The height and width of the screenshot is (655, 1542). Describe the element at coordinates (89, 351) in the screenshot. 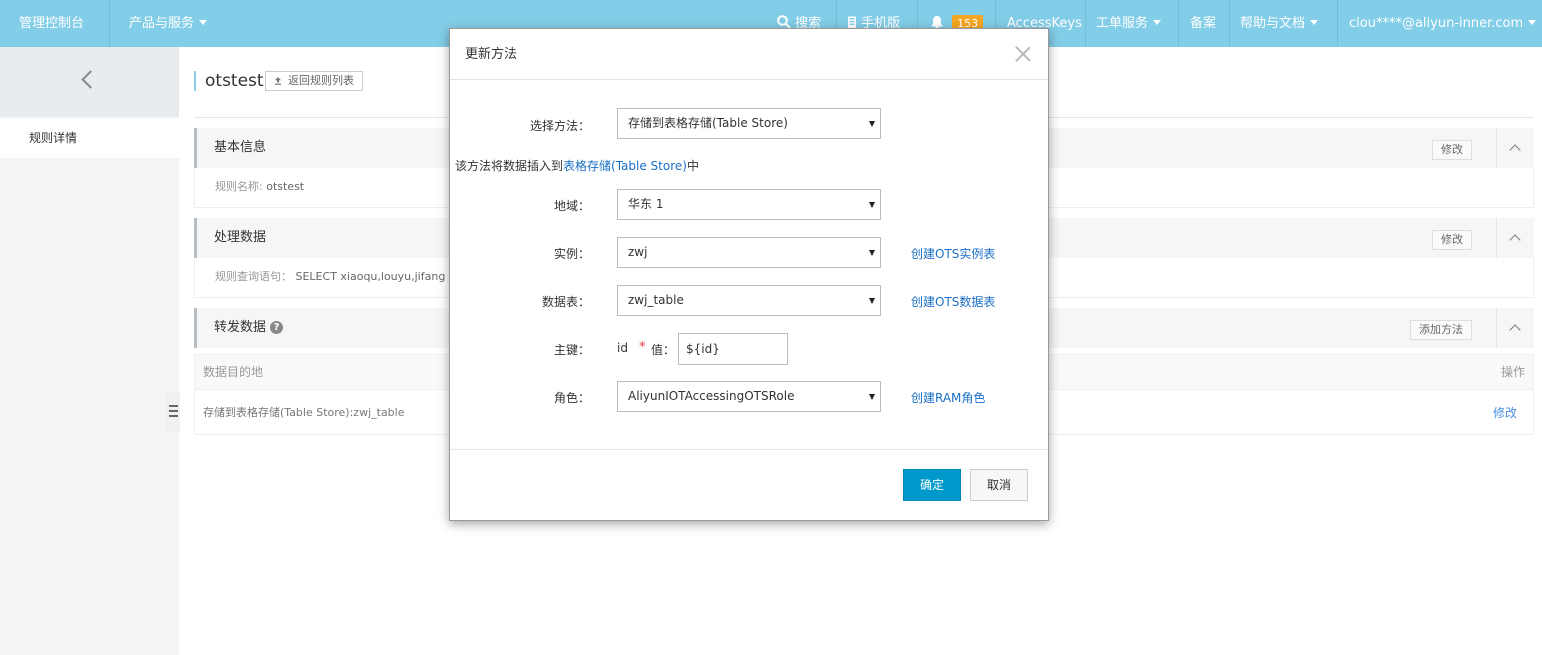

I see `sidebar: 规则详情` at that location.